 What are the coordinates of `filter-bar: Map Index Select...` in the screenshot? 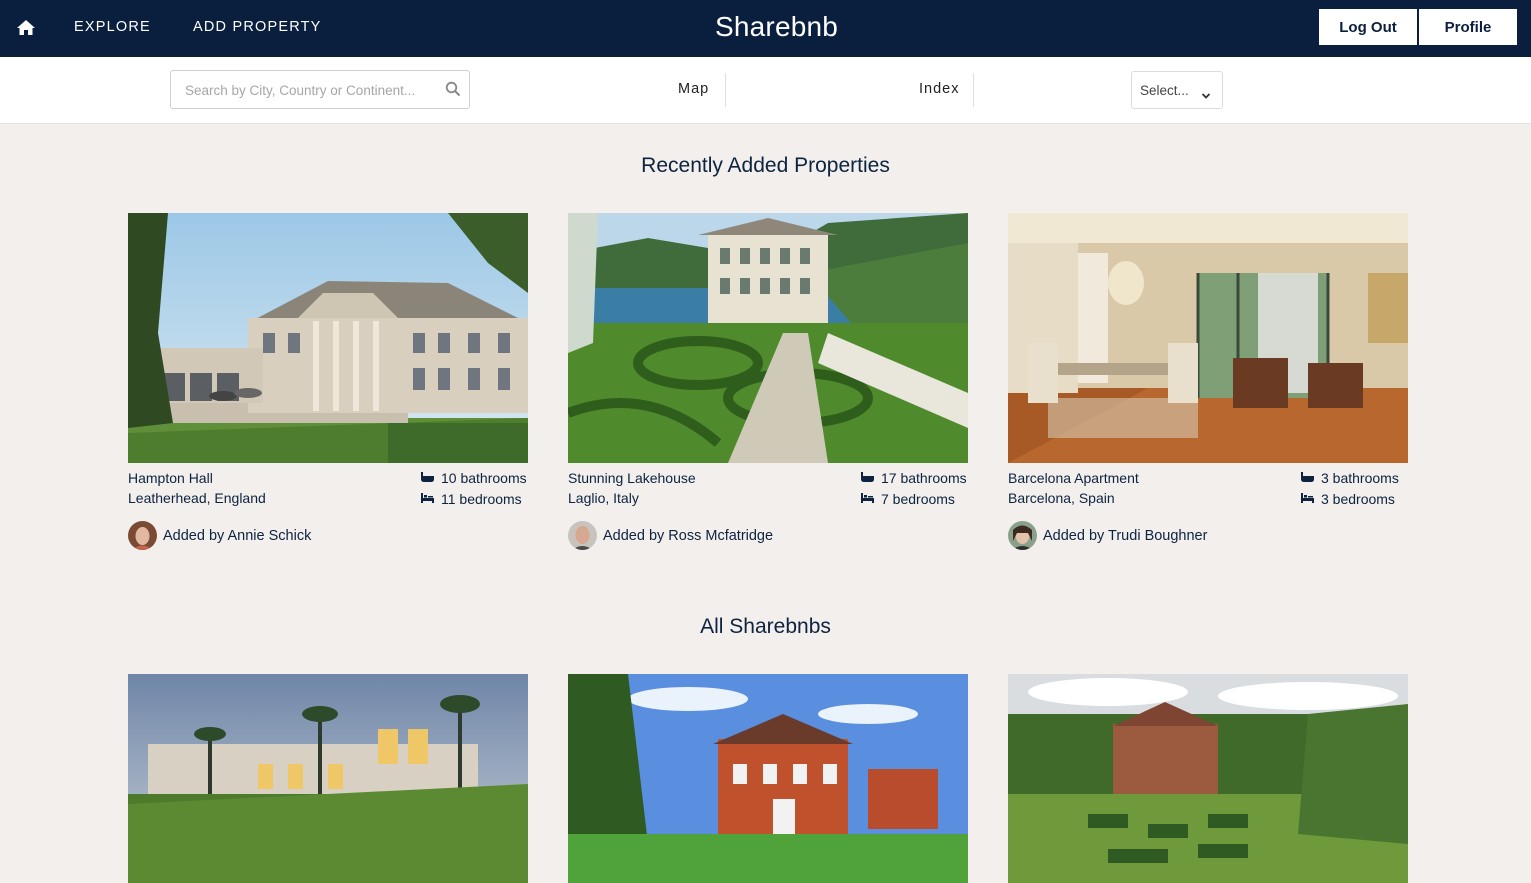 It's located at (765, 90).